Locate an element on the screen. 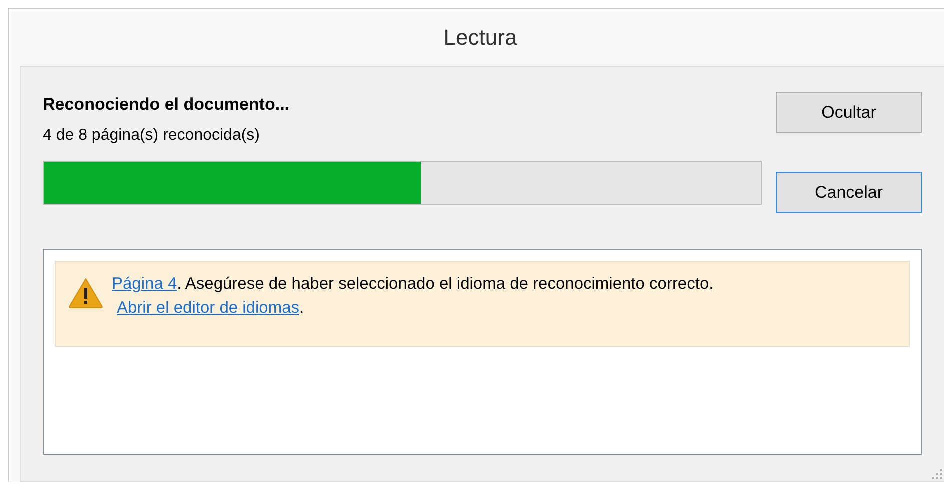 The image size is (944, 491). progress-detail: 4 de 8 página(s) reconocida(s) is located at coordinates (152, 136).